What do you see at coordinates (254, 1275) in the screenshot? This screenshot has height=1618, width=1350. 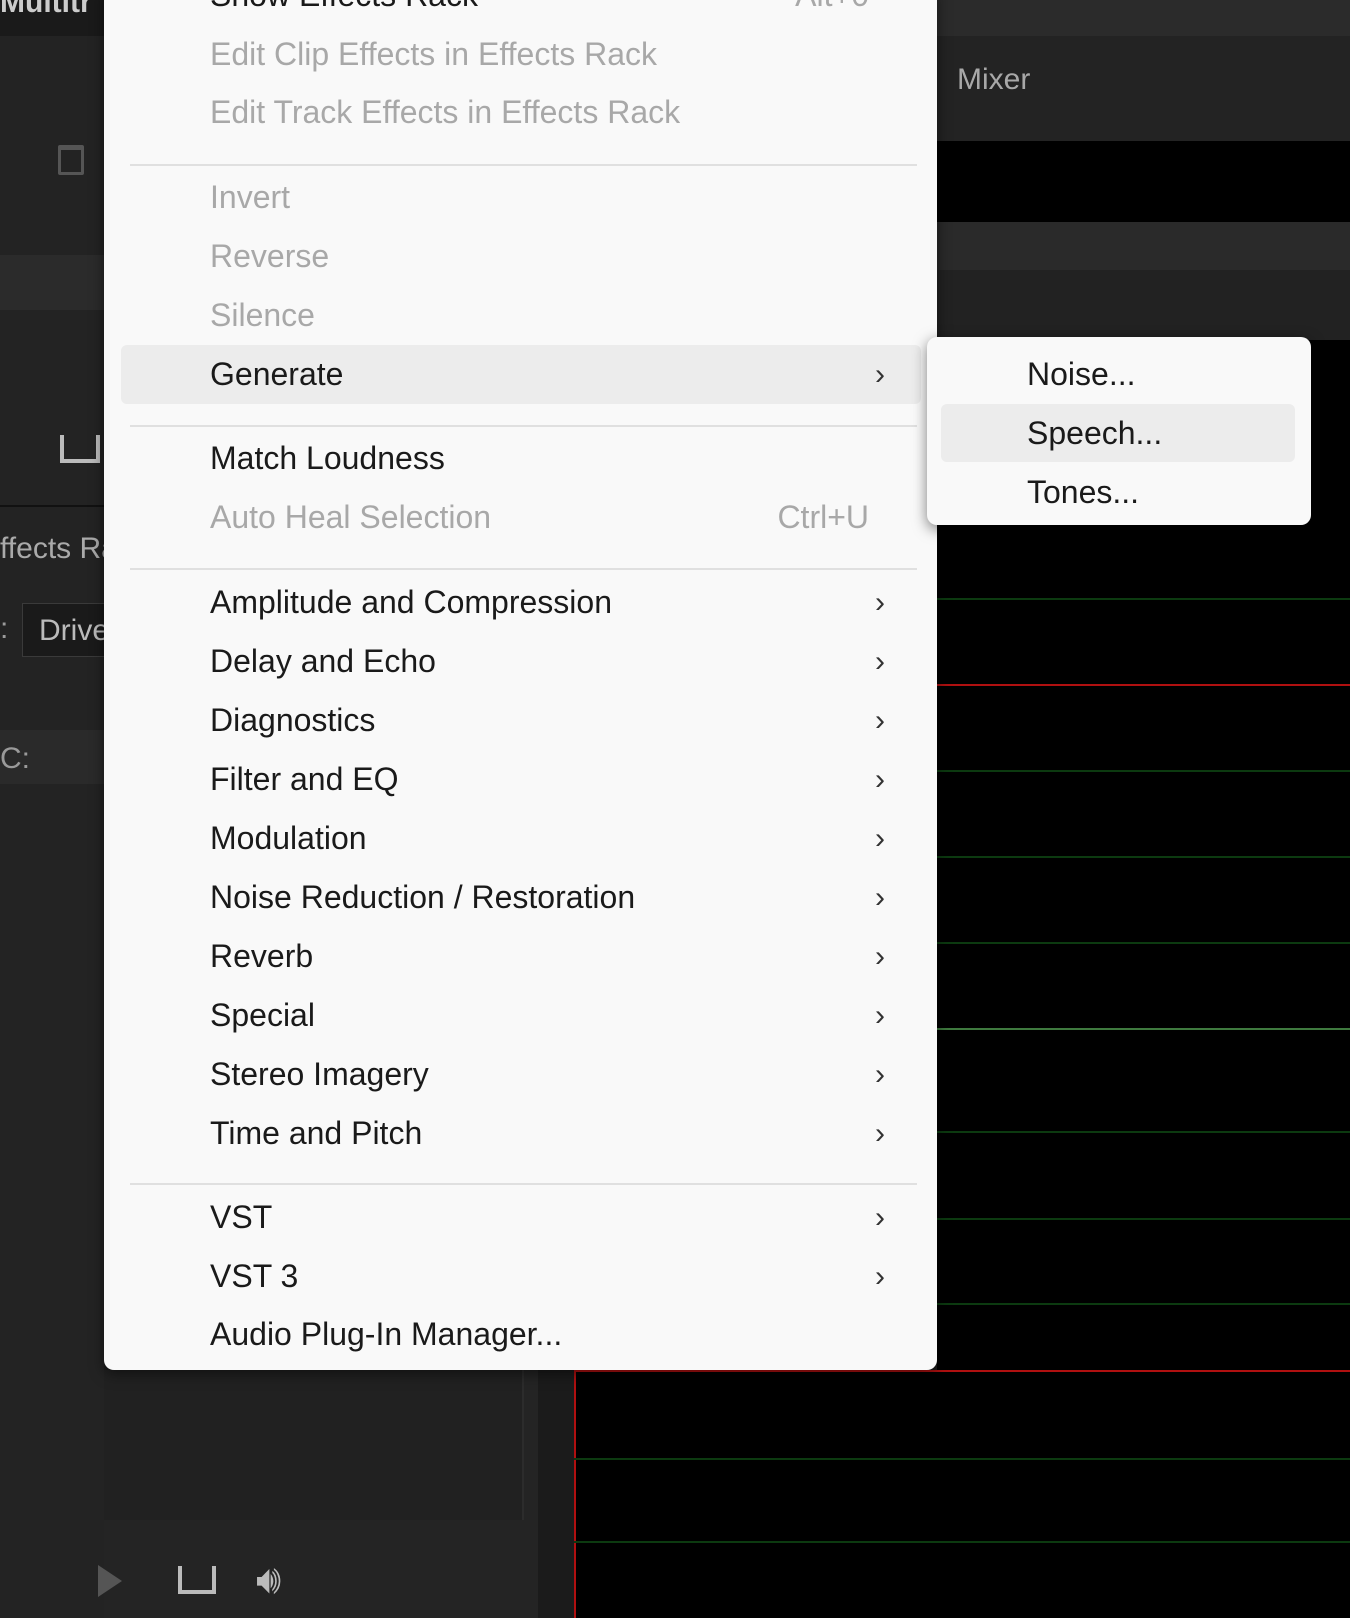 I see `menu-item-label: VST 3` at bounding box center [254, 1275].